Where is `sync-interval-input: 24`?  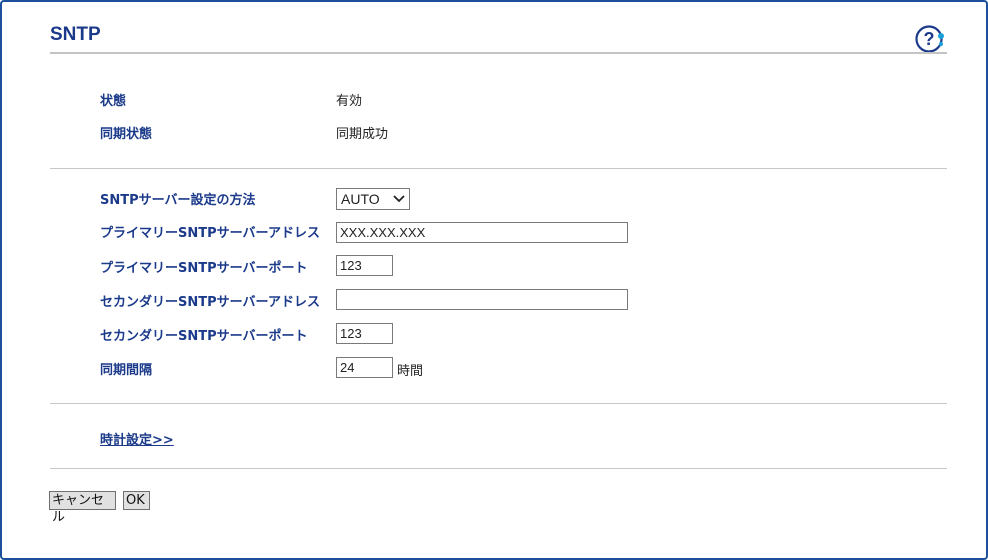
sync-interval-input: 24 is located at coordinates (364, 367).